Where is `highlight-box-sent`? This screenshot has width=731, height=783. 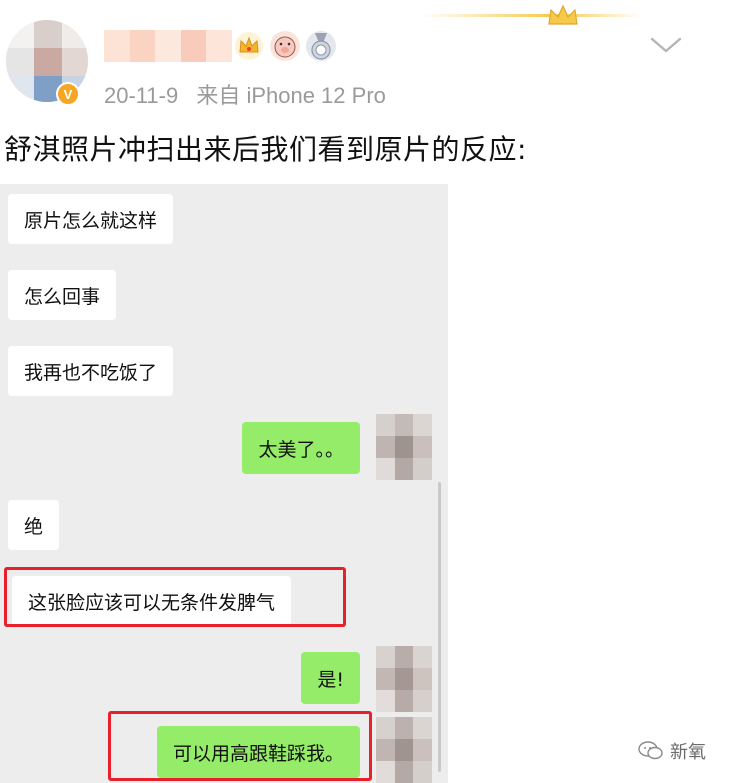 highlight-box-sent is located at coordinates (240, 746).